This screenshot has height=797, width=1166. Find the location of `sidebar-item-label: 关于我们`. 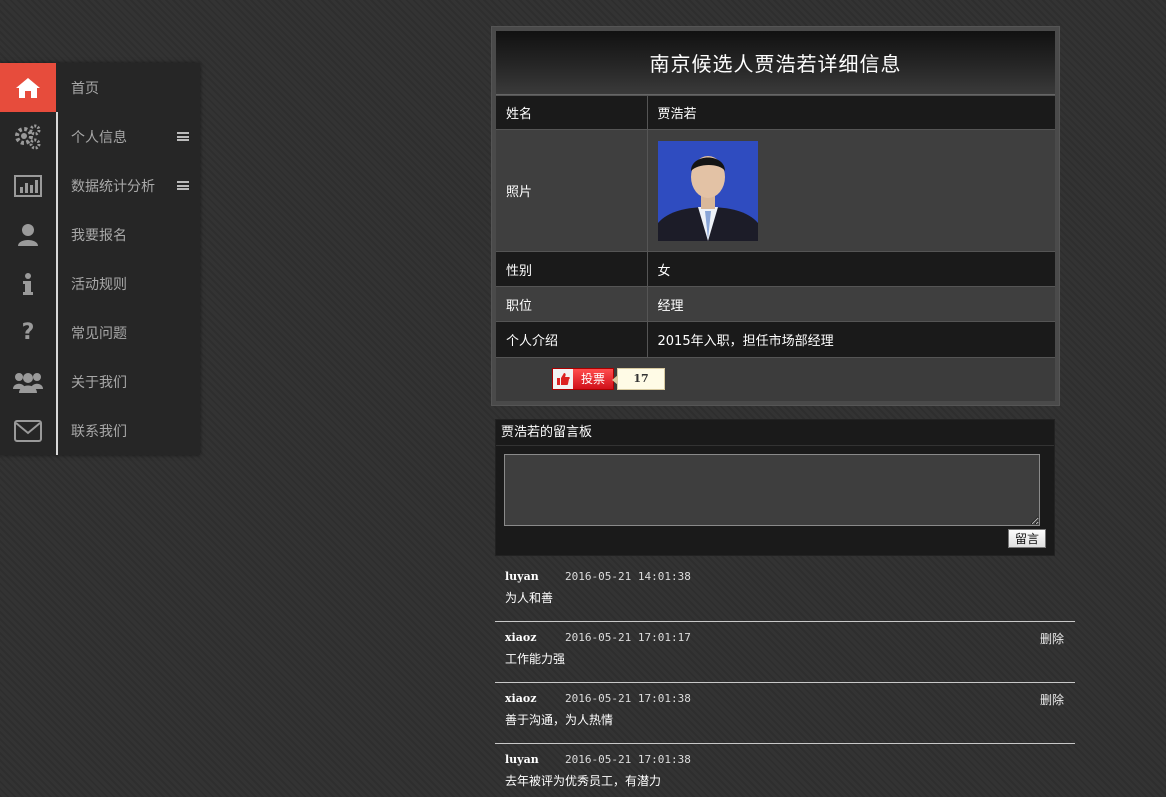

sidebar-item-label: 关于我们 is located at coordinates (99, 382).